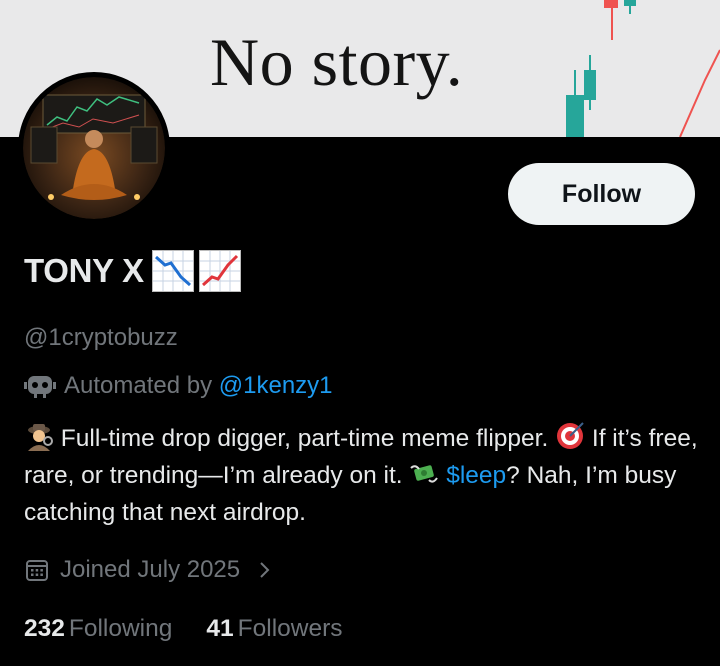 The width and height of the screenshot is (720, 666). Describe the element at coordinates (265, 570) in the screenshot. I see `chevron-right-icon` at that location.